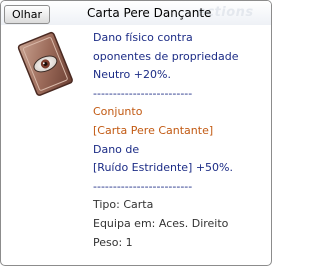 The image size is (320, 266). What do you see at coordinates (123, 205) in the screenshot?
I see `stat-type: Tipo: Carta` at bounding box center [123, 205].